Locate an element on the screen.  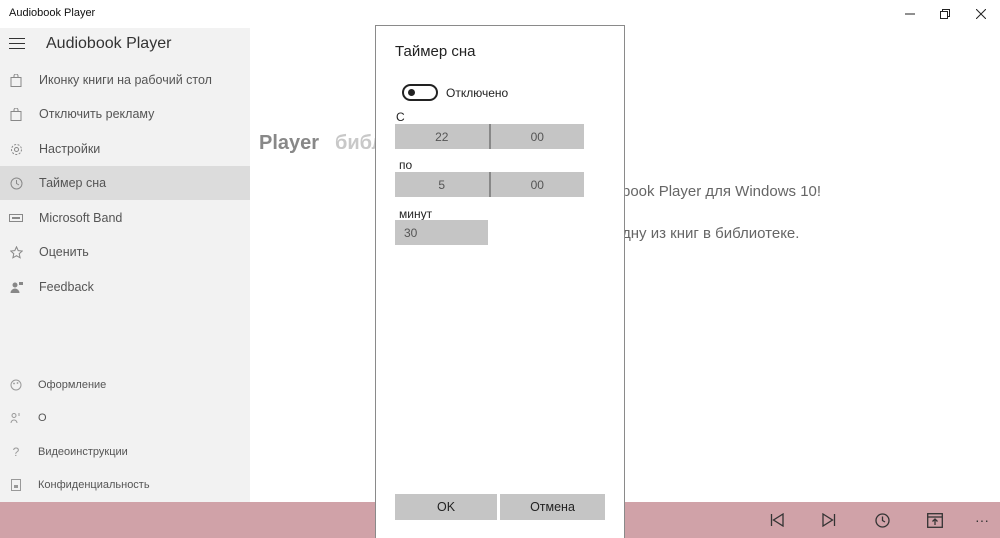
sidebar-item-about: О is located at coordinates (125, 418).